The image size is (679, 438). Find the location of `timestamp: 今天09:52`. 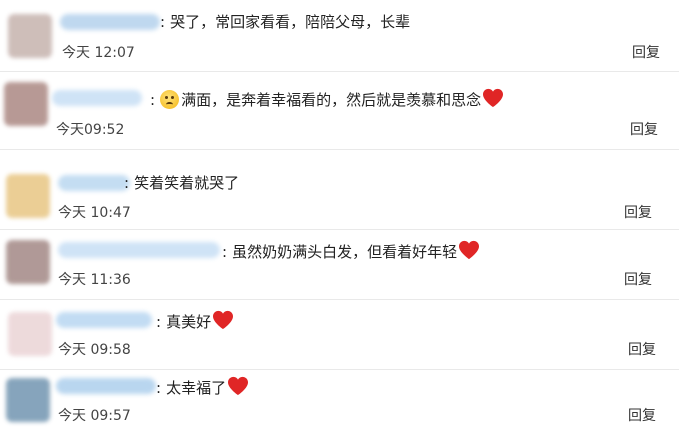

timestamp: 今天09:52 is located at coordinates (90, 130).